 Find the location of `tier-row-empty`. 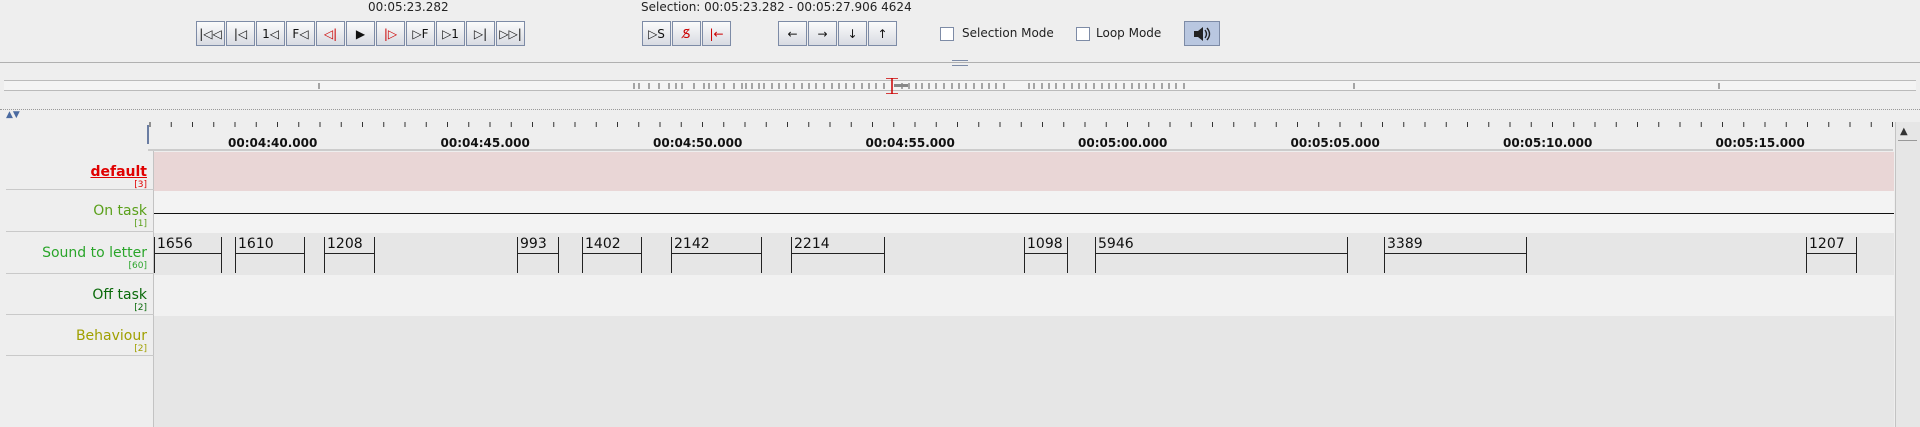

tier-row-empty is located at coordinates (1024, 392).